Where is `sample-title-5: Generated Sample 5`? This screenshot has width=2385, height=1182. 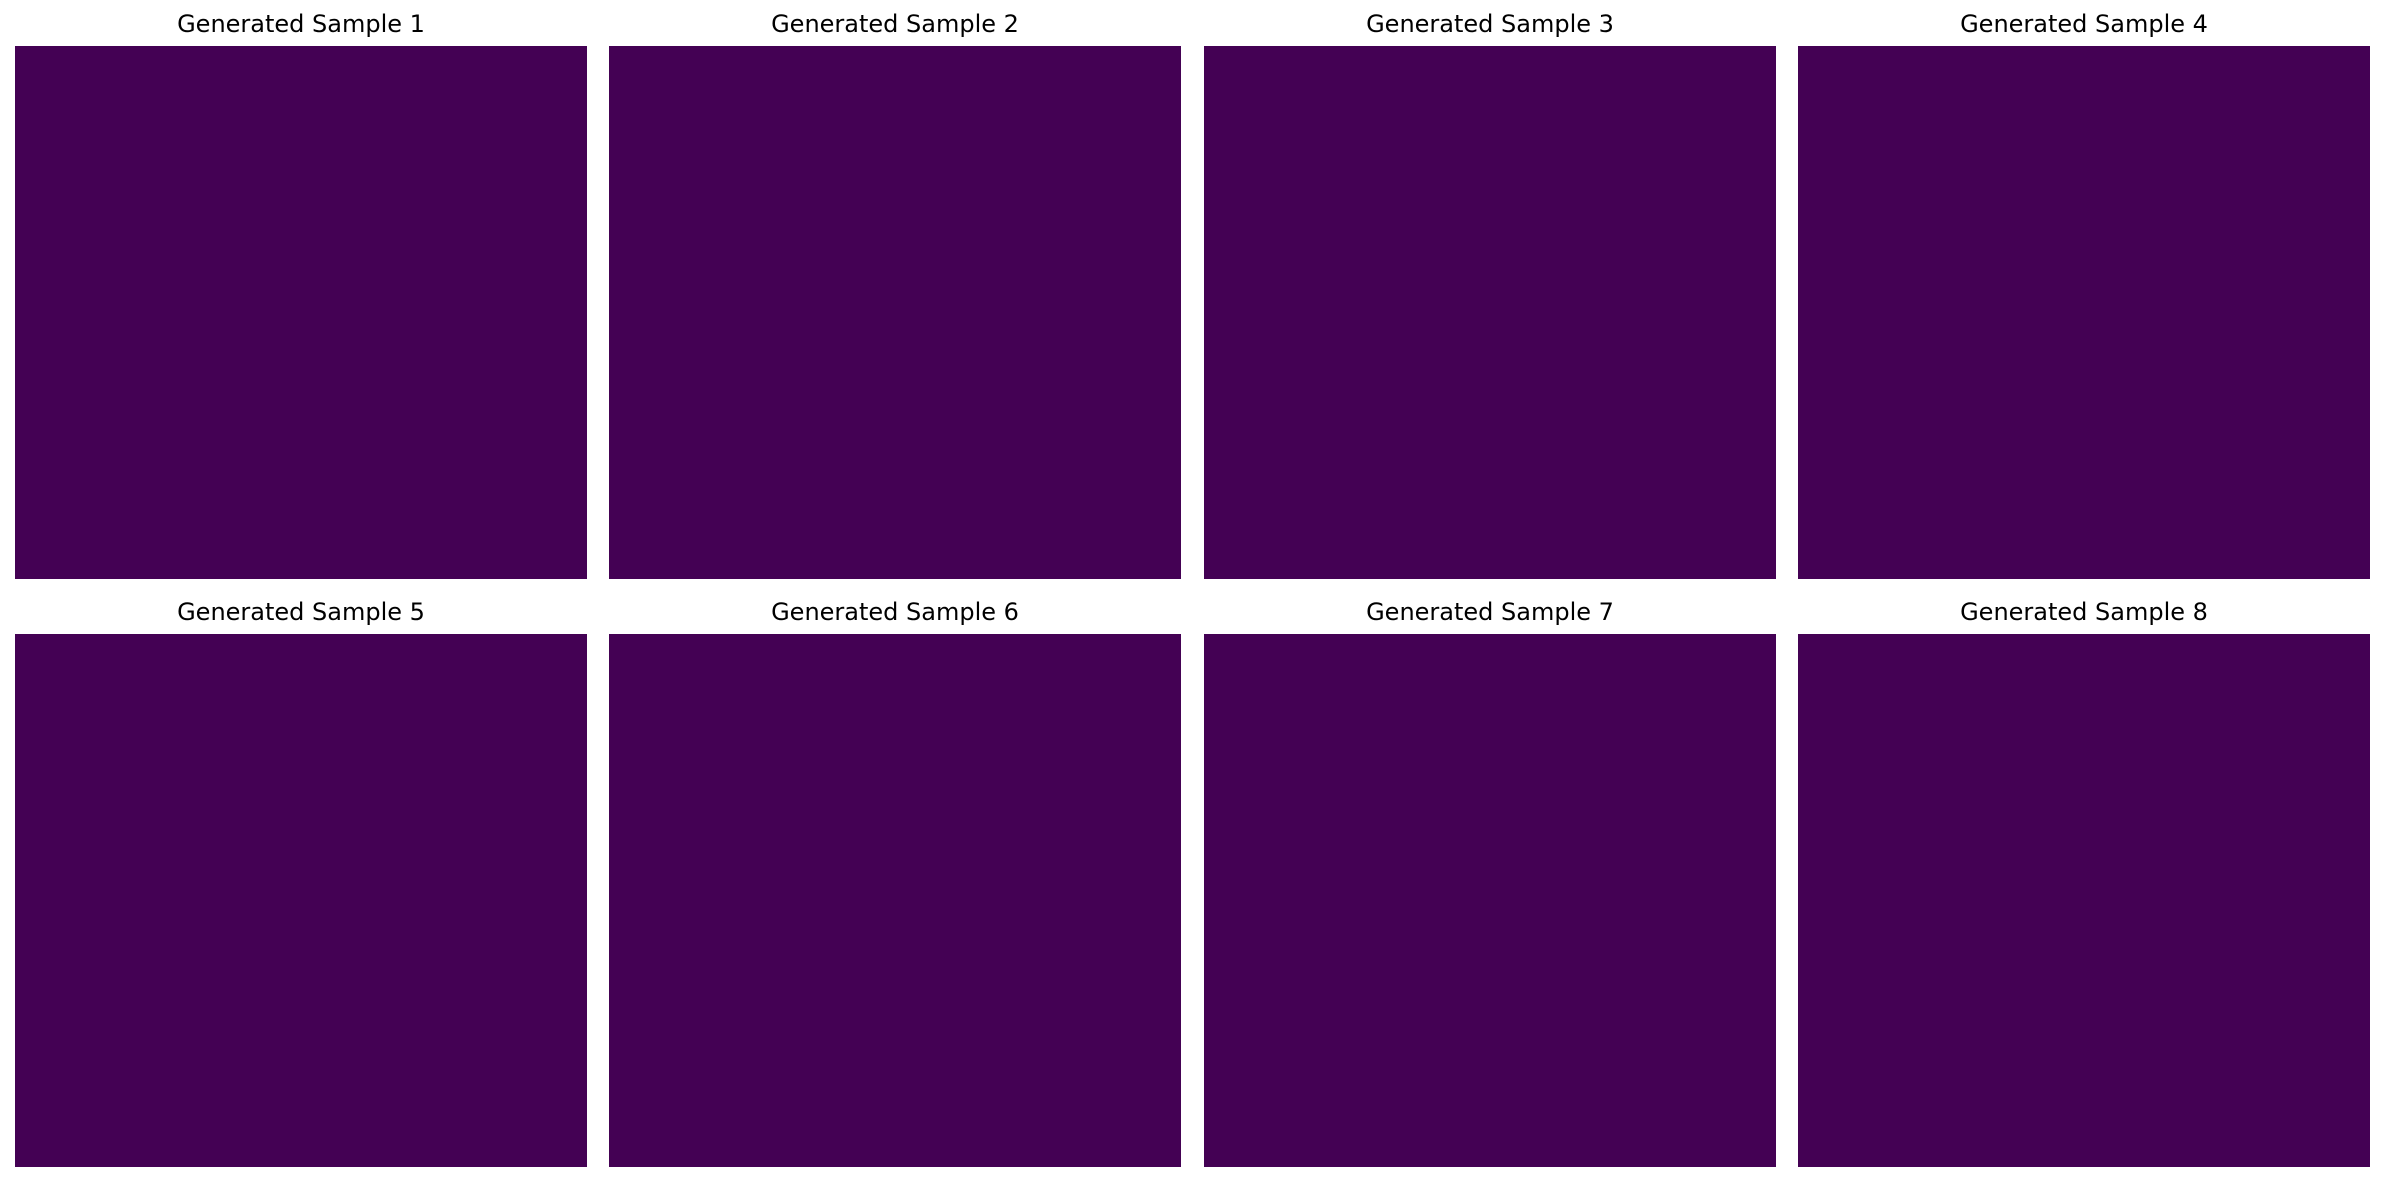
sample-title-5: Generated Sample 5 is located at coordinates (301, 612).